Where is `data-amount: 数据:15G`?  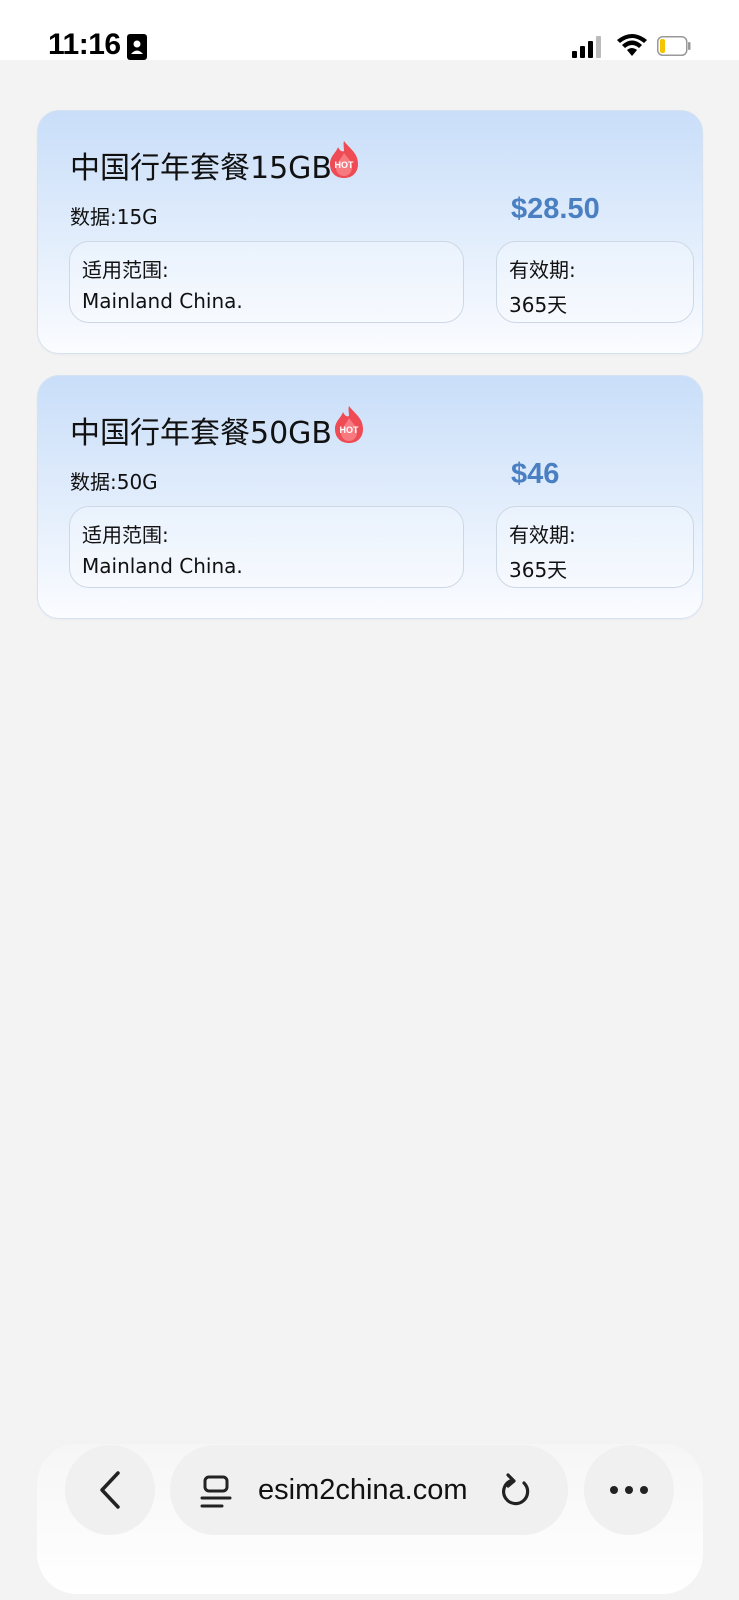 data-amount: 数据:15G is located at coordinates (114, 217).